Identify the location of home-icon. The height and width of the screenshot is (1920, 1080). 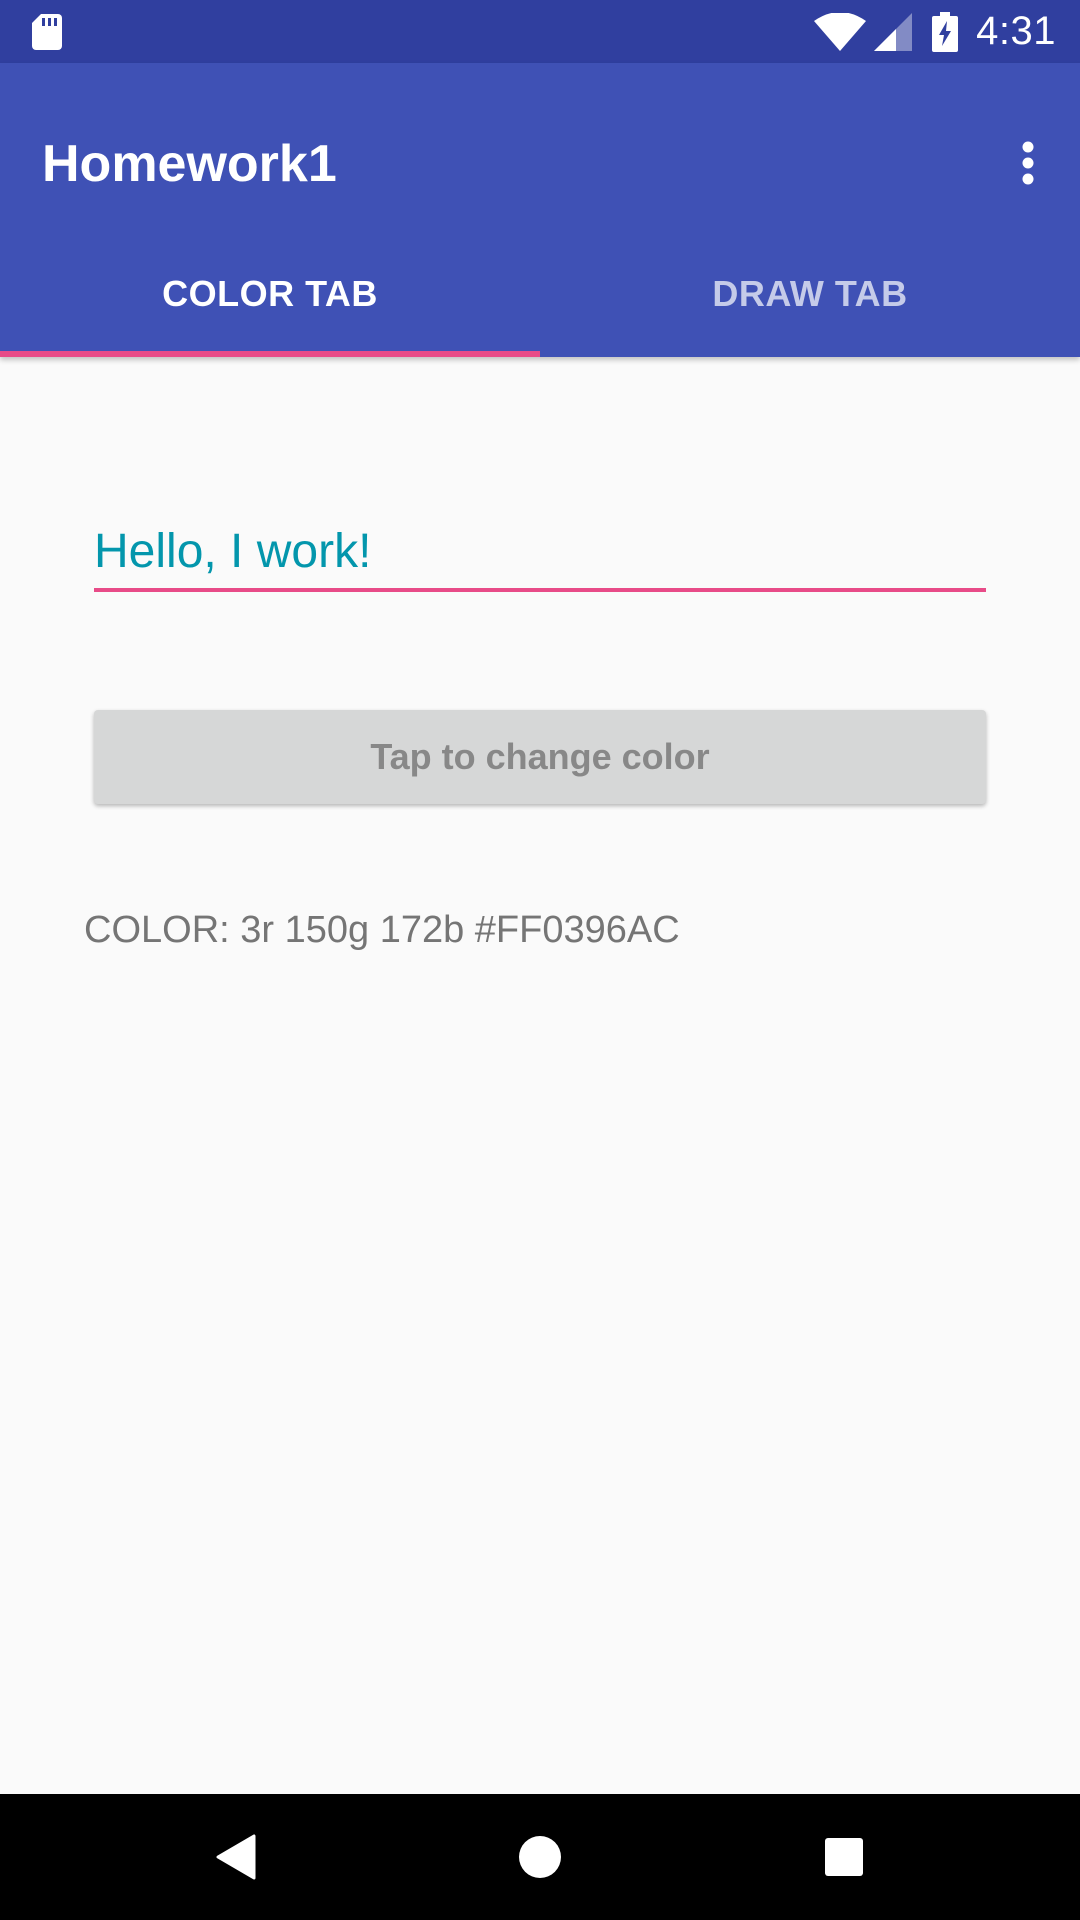
(540, 1857).